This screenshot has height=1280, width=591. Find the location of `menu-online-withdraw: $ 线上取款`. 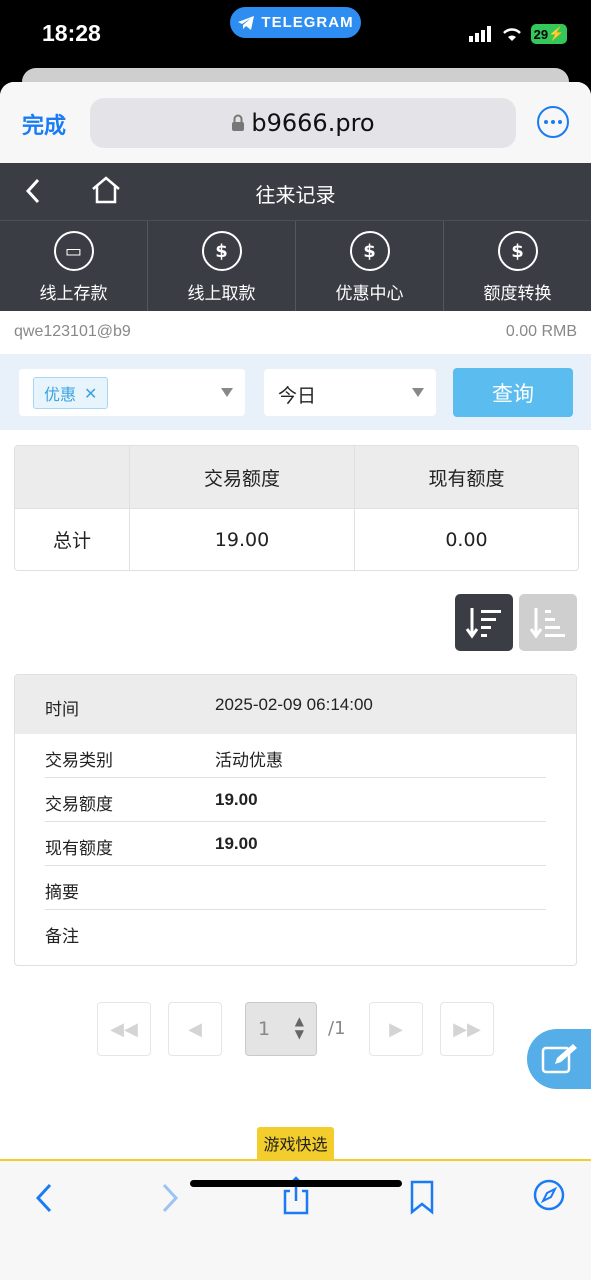

menu-online-withdraw: $ 线上取款 is located at coordinates (222, 266).